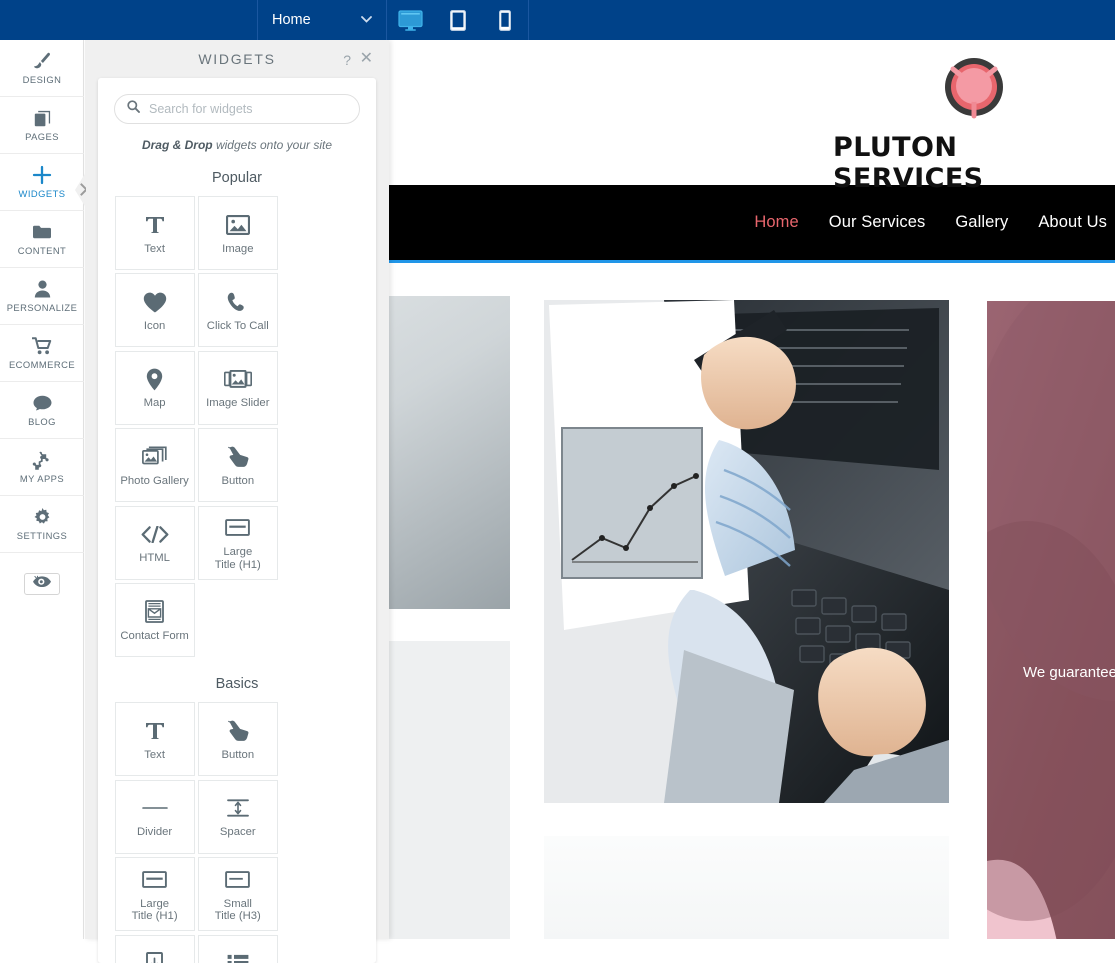 The width and height of the screenshot is (1115, 963). What do you see at coordinates (155, 956) in the screenshot?
I see `file-download-icon` at bounding box center [155, 956].